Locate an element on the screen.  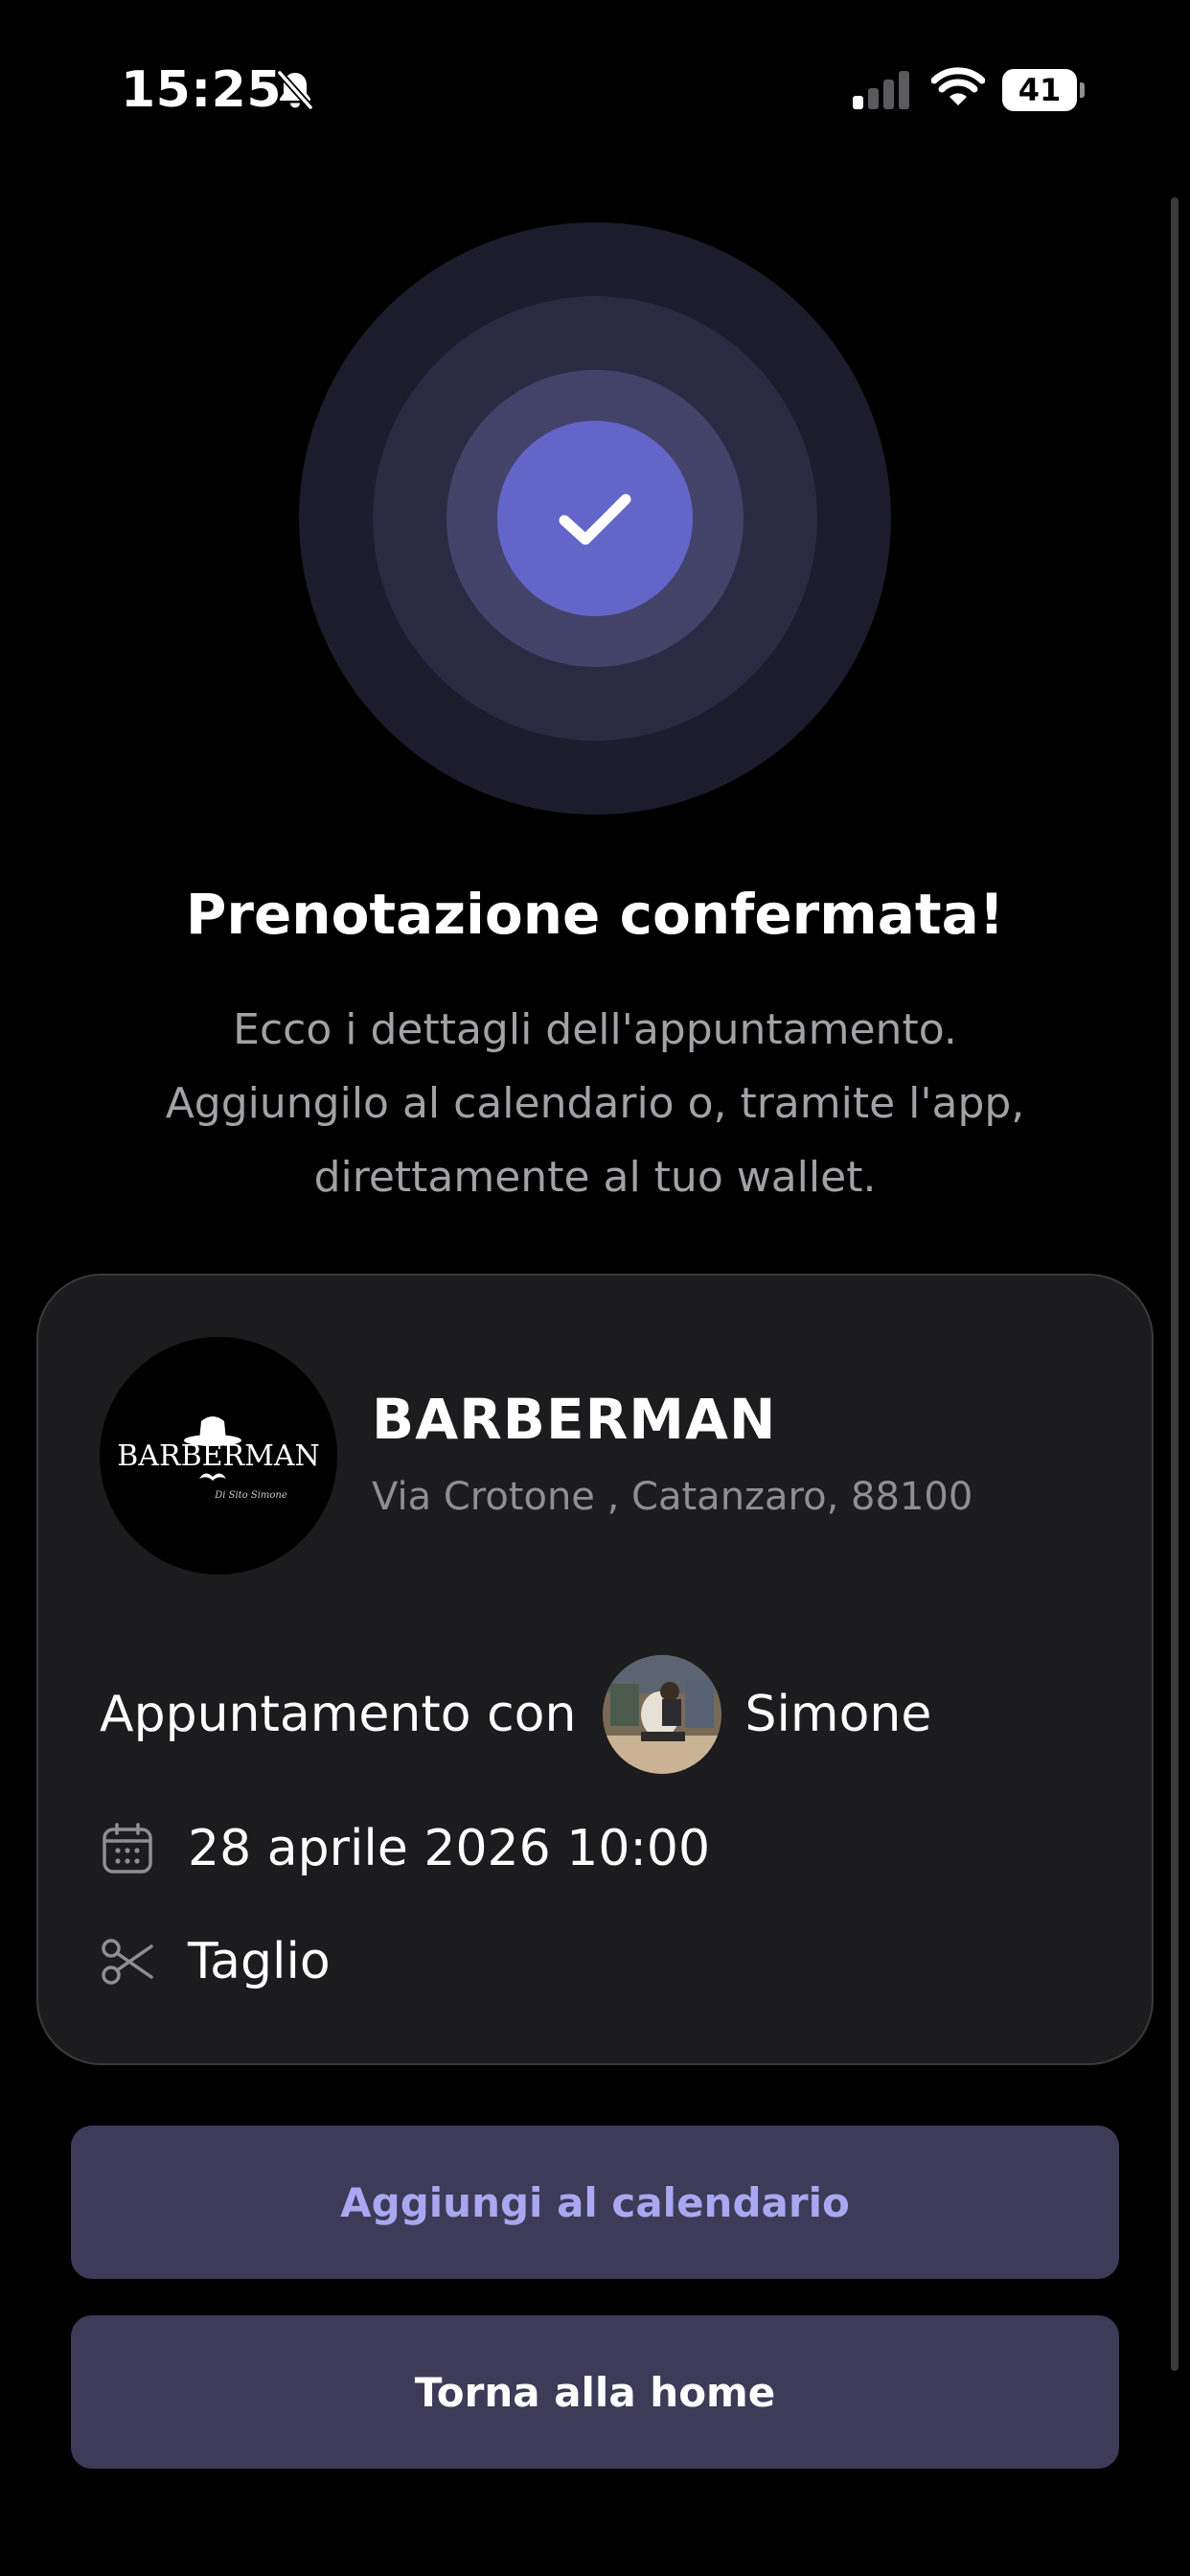
wifi-icon is located at coordinates (958, 86).